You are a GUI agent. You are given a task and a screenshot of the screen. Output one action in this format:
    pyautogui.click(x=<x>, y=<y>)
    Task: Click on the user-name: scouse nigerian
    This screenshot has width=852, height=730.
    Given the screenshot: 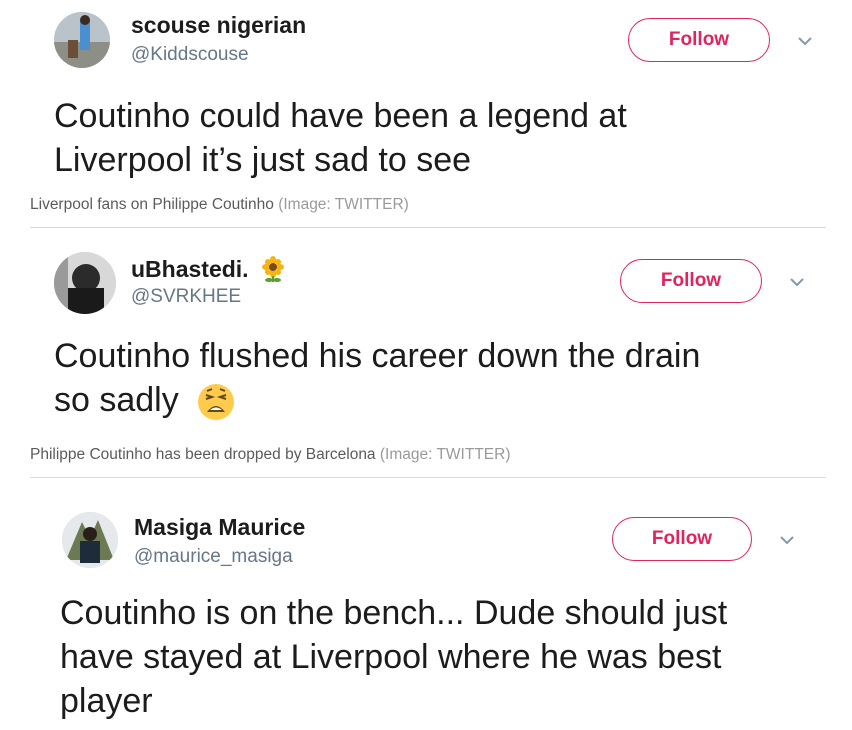 What is the action you would take?
    pyautogui.click(x=218, y=25)
    